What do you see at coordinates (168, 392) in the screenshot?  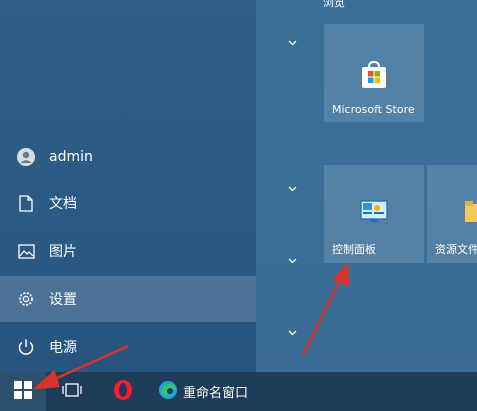 I see `edge-icon` at bounding box center [168, 392].